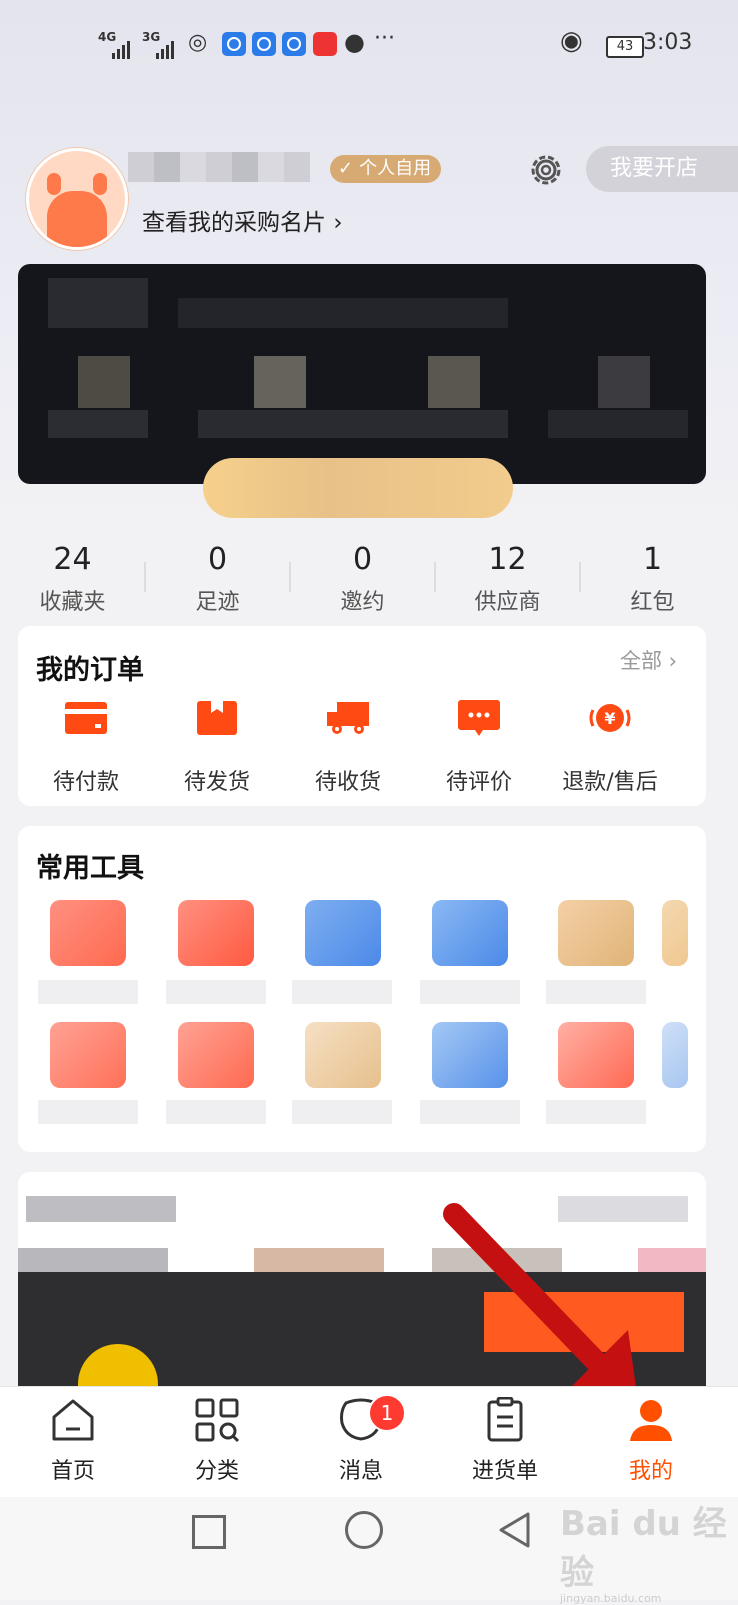  What do you see at coordinates (294, 44) in the screenshot?
I see `app-notification-icon` at bounding box center [294, 44].